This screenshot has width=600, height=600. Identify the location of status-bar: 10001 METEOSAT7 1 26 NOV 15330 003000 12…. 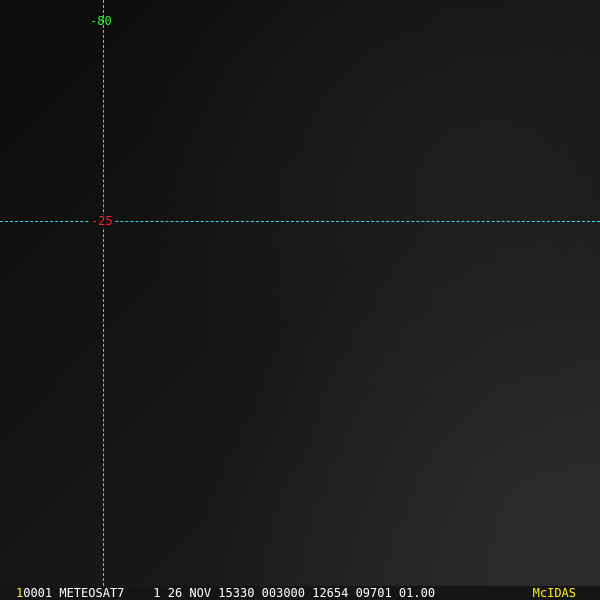
(300, 593).